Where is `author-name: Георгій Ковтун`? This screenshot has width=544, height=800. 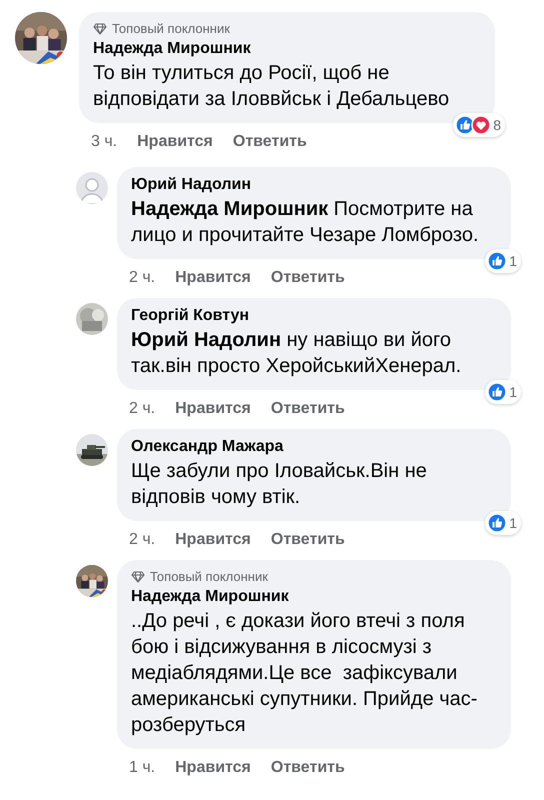 author-name: Георгій Ковтун is located at coordinates (314, 316).